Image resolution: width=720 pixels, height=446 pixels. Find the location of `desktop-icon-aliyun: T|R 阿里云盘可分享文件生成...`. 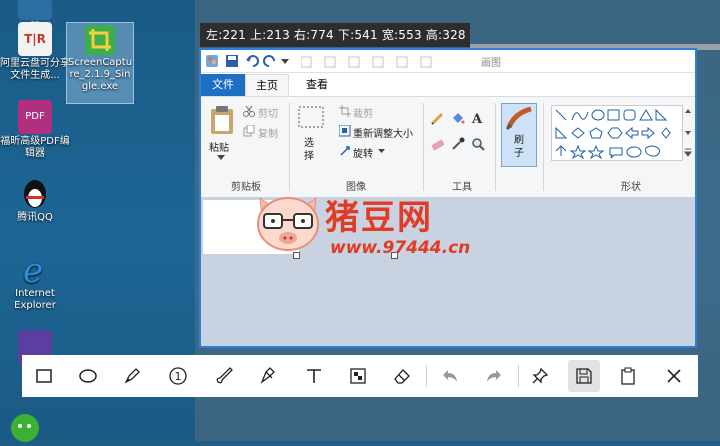

desktop-icon-aliyun: T|R 阿里云盘可分享文件生成... is located at coordinates (35, 52).